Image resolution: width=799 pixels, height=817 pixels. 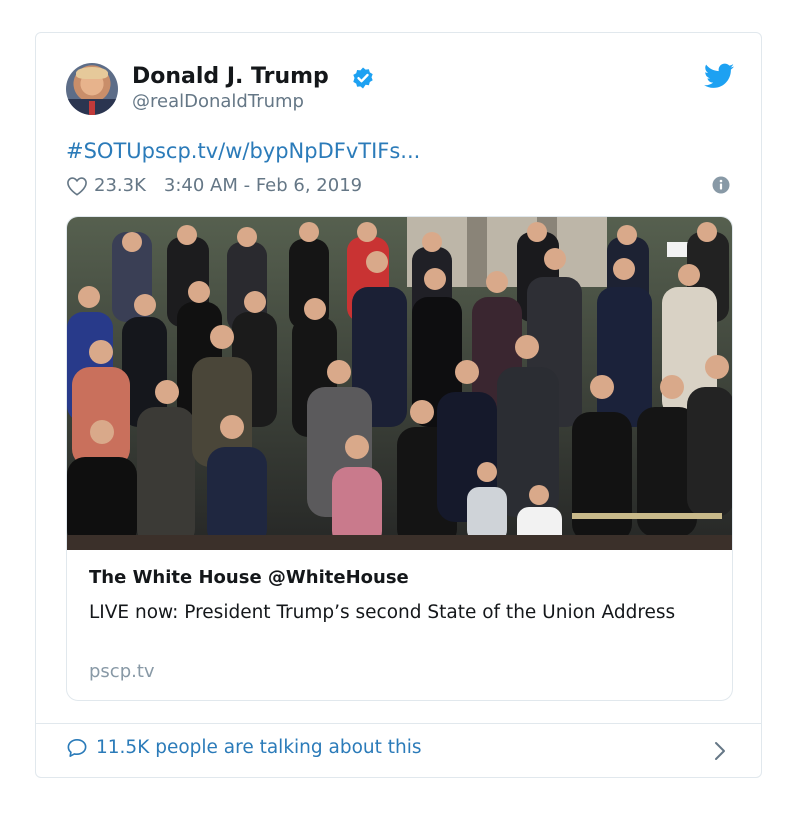 I want to click on reply-bubble-icon, so click(x=77, y=747).